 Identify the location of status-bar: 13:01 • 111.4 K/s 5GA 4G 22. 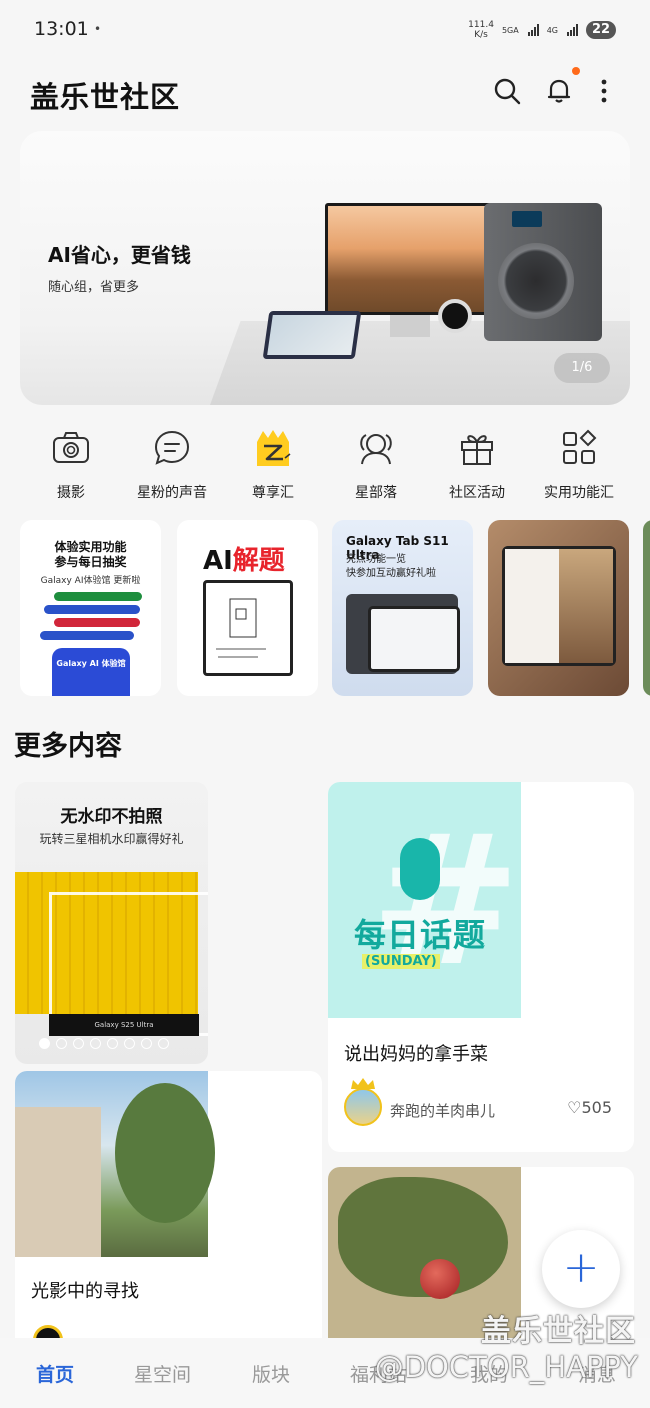
(325, 30).